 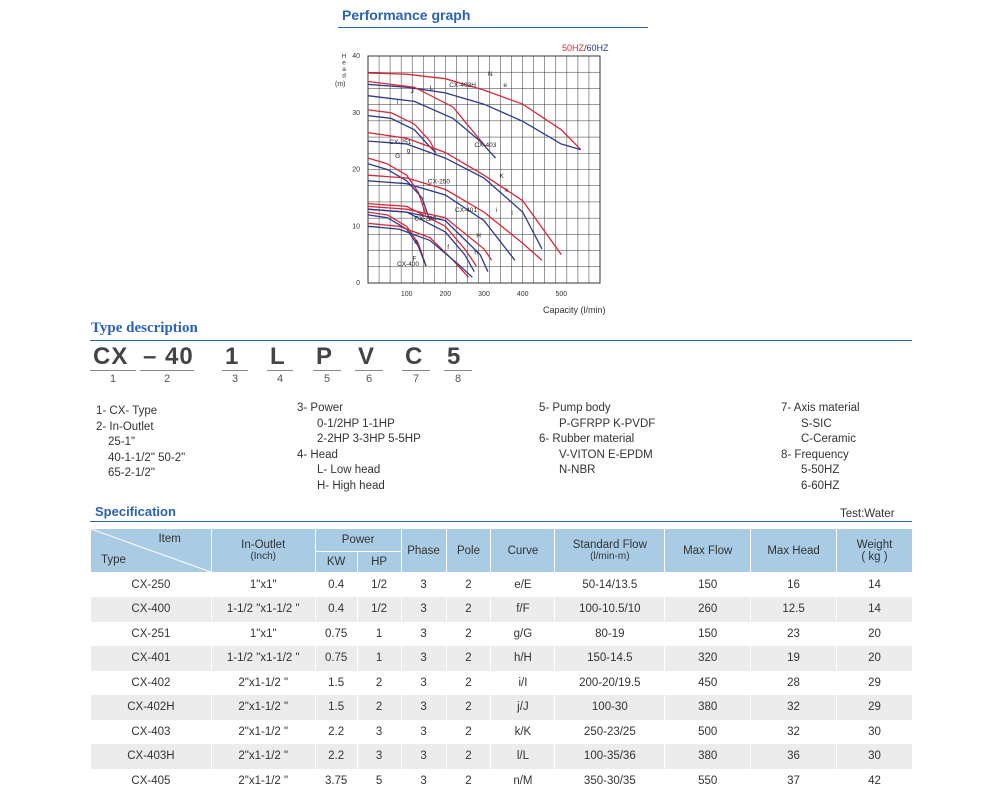 What do you see at coordinates (367, 356) in the screenshot?
I see `type-code-char: V` at bounding box center [367, 356].